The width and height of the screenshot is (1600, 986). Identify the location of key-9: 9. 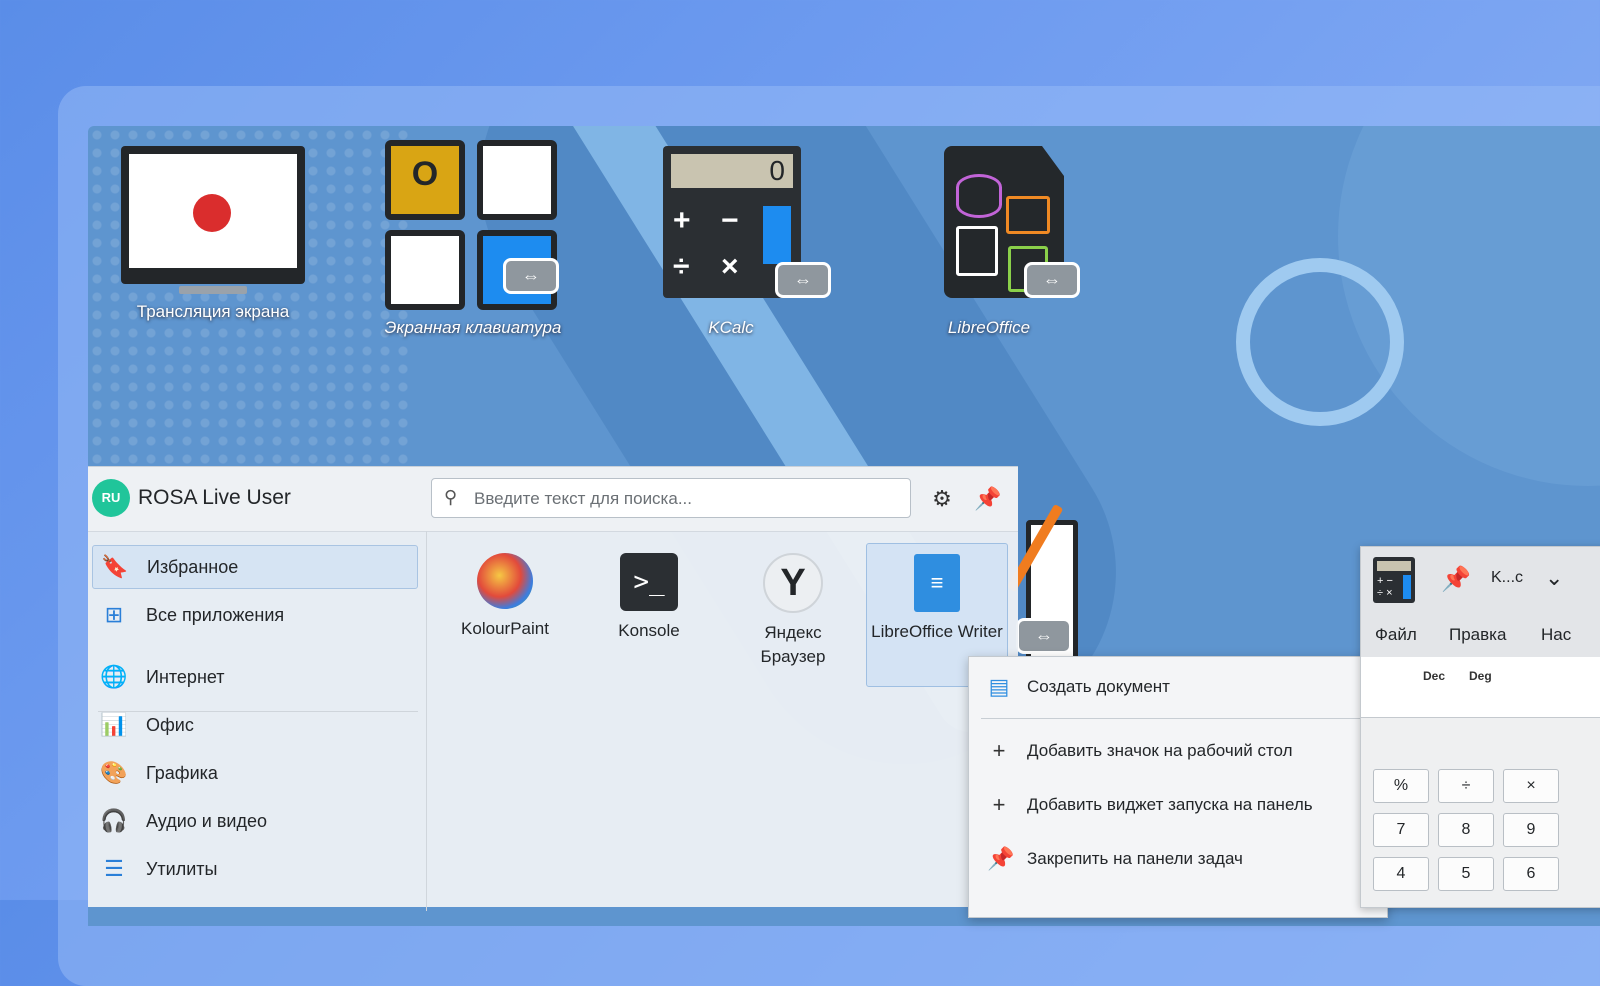
(1531, 830).